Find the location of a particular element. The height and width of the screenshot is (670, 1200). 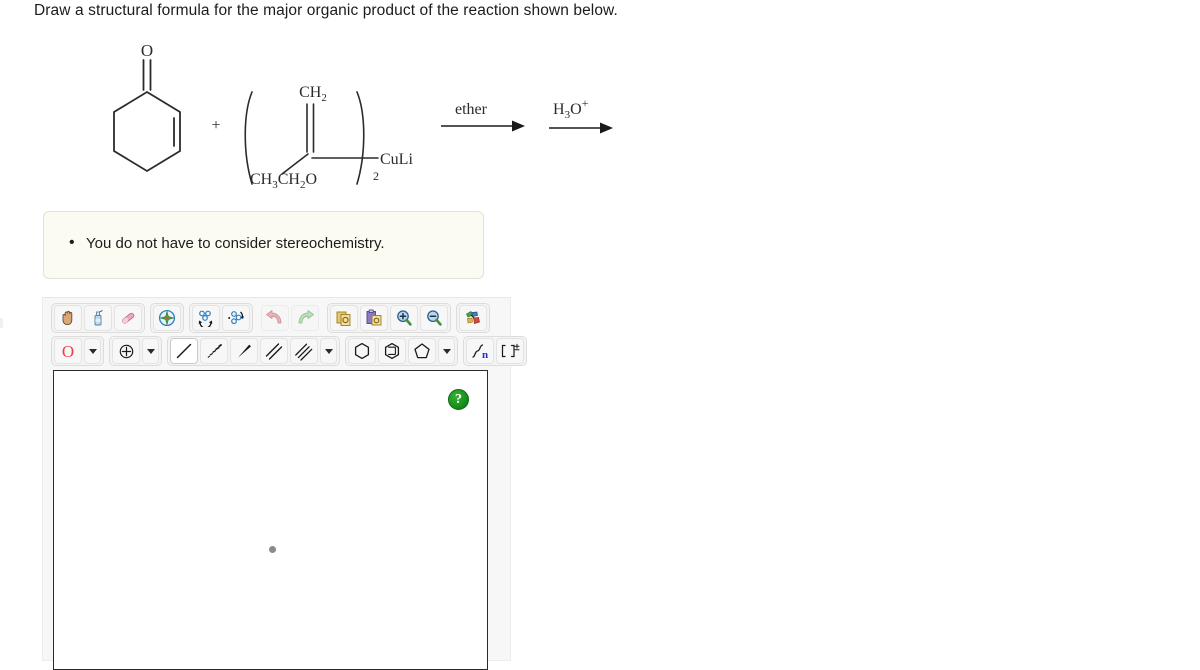

undo-button is located at coordinates (275, 318).